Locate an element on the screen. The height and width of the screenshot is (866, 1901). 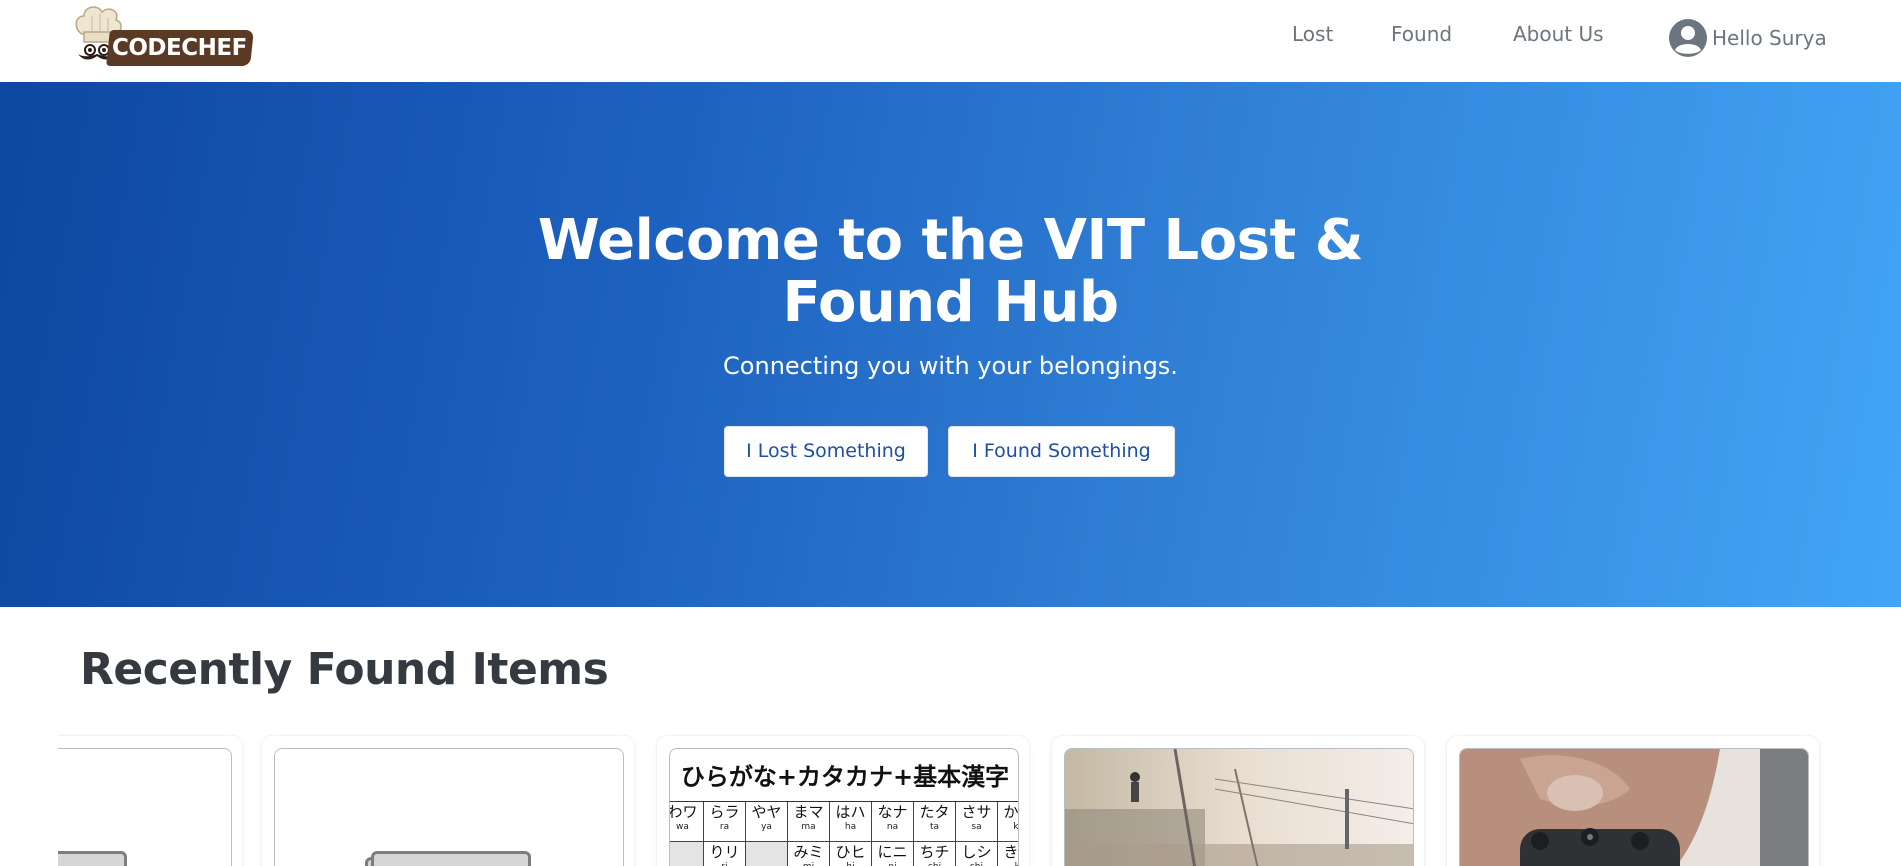
kana-chart-romaji: ra is located at coordinates (724, 827).